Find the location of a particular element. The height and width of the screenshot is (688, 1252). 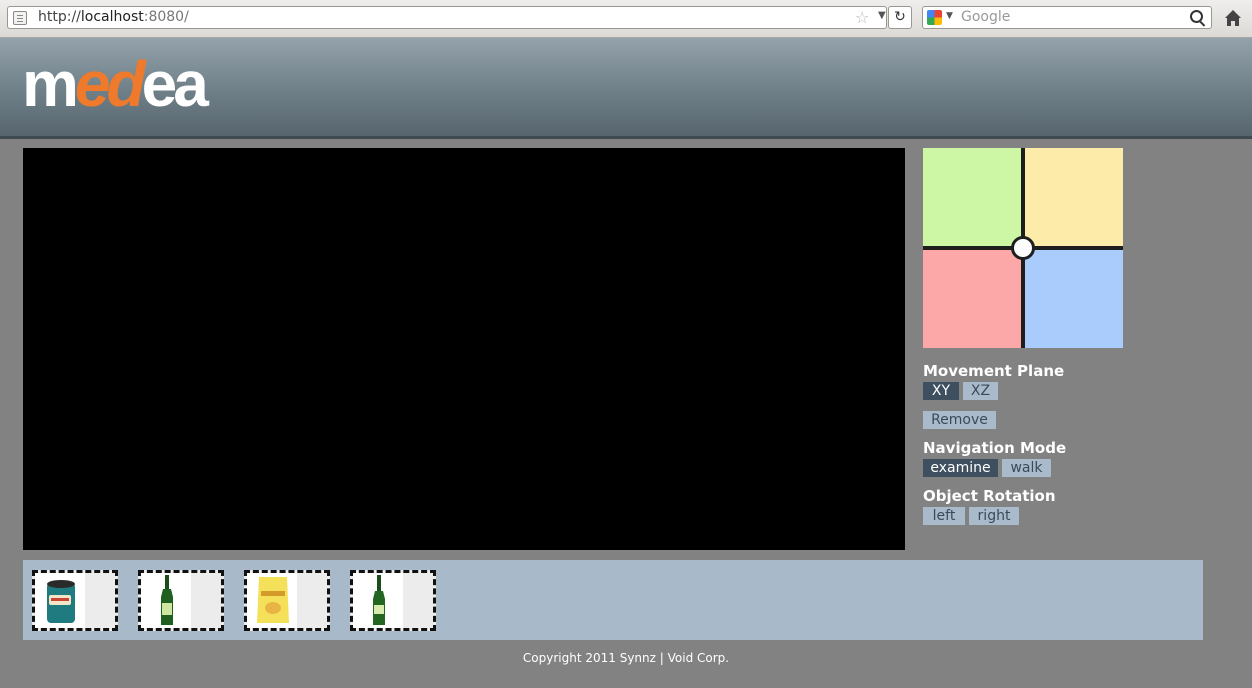

logo-prefix: m is located at coordinates (50, 84).